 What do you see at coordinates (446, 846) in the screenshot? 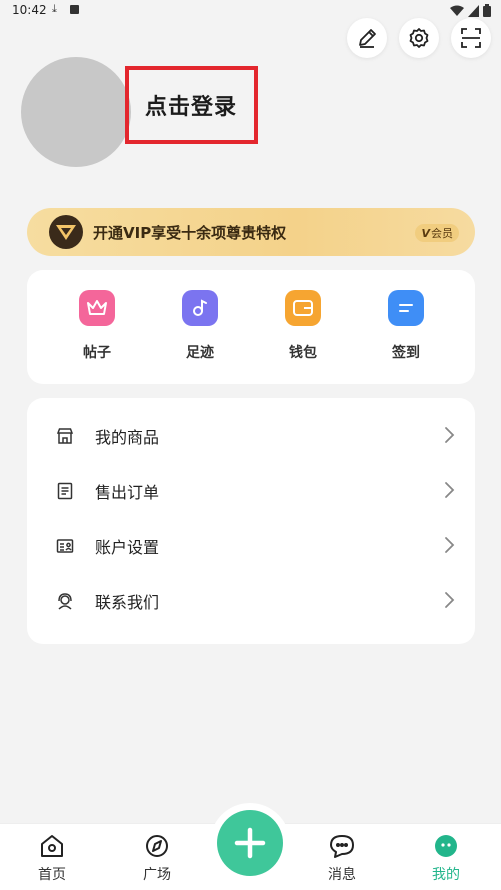
I see `profile-face-icon` at bounding box center [446, 846].